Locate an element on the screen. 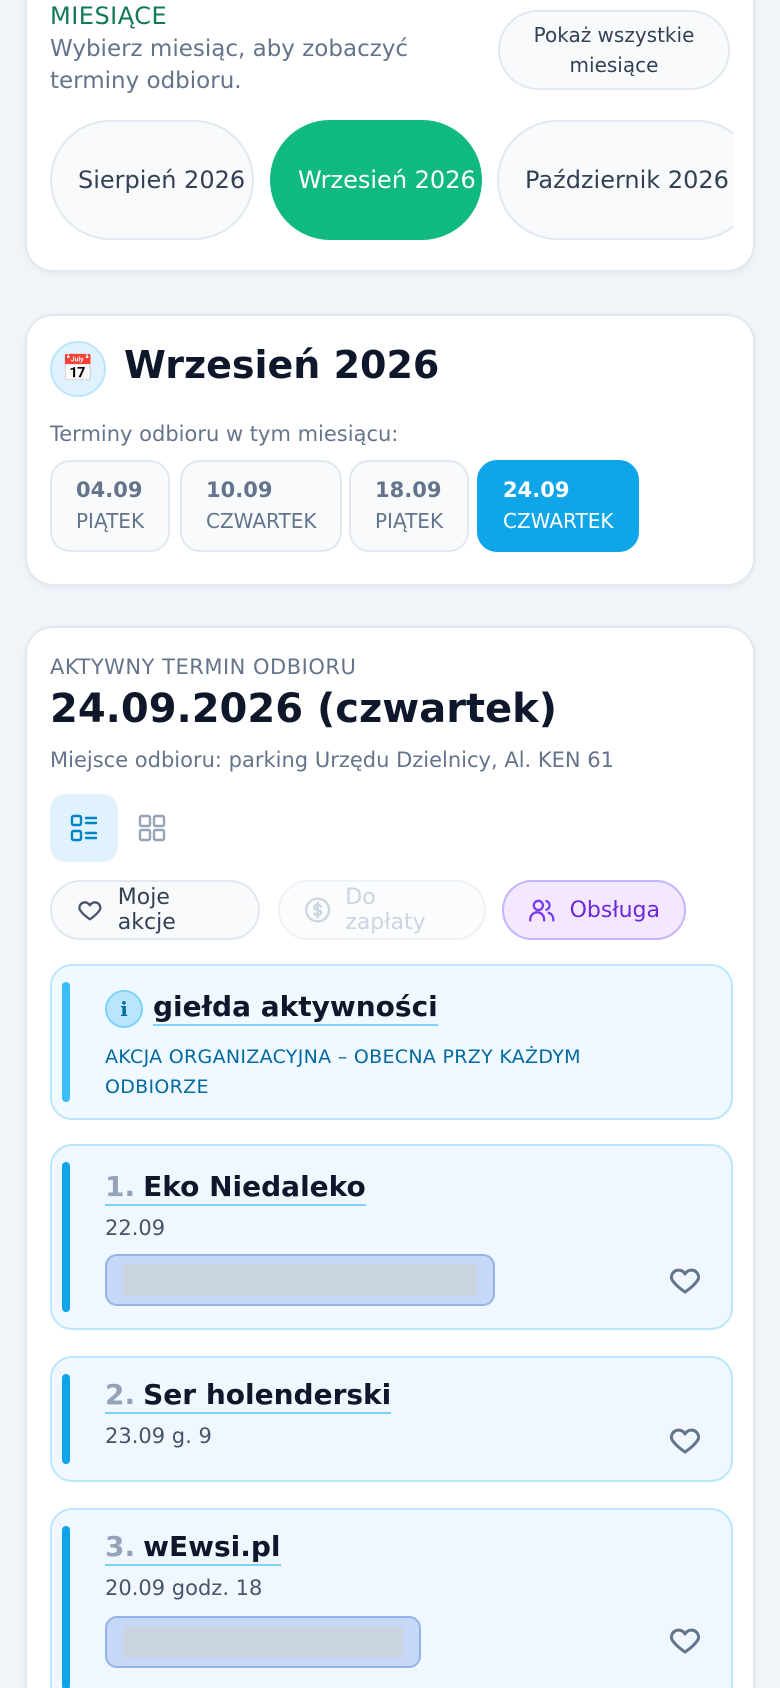 The height and width of the screenshot is (1688, 780). month-pill-wrzesien: Wrzesień 2026 is located at coordinates (376, 180).